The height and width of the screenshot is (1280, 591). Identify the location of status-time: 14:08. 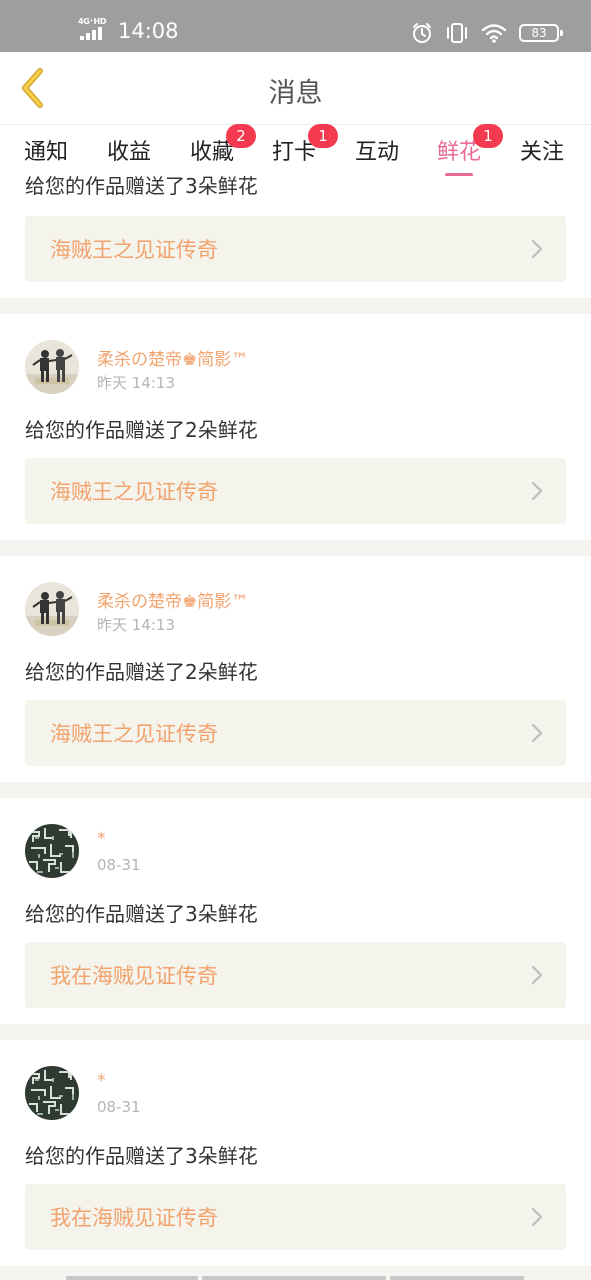
(148, 31).